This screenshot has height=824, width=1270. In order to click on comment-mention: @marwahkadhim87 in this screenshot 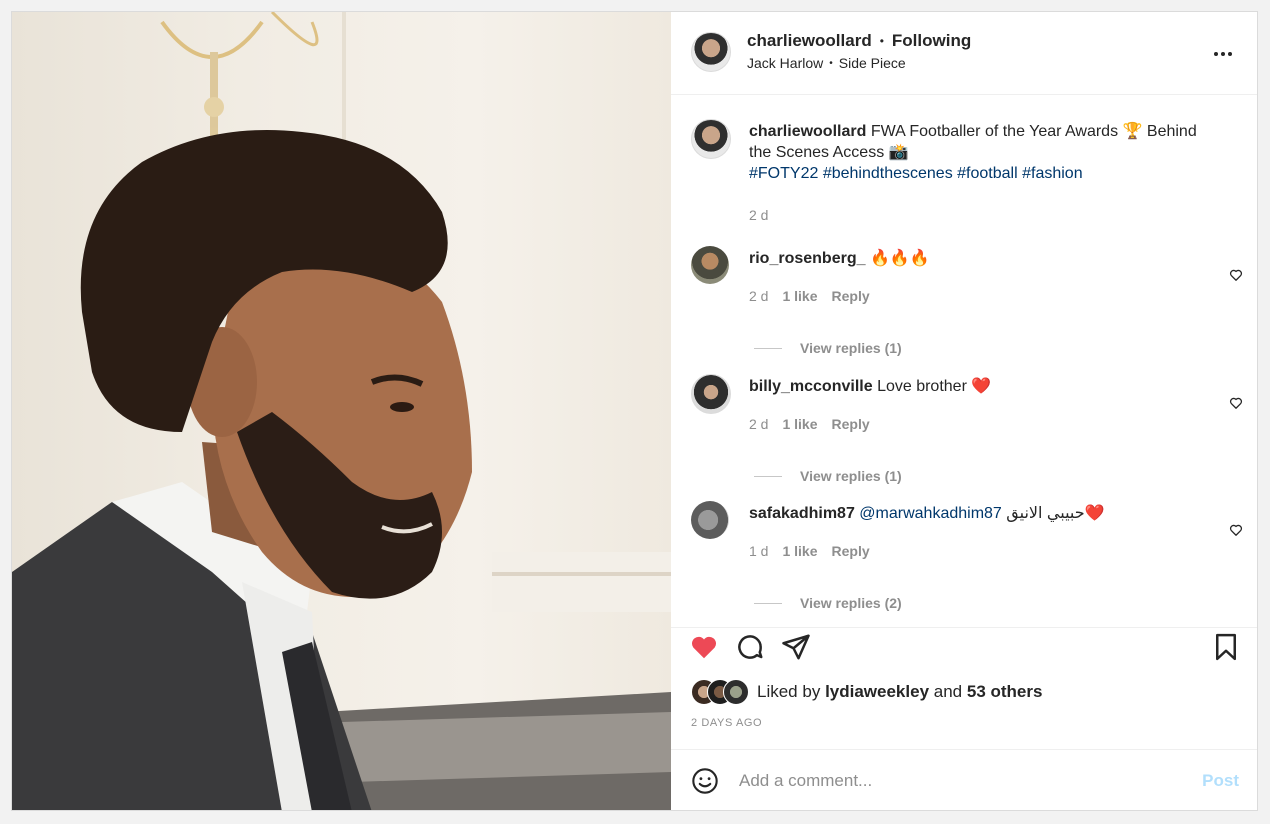, I will do `click(930, 513)`.